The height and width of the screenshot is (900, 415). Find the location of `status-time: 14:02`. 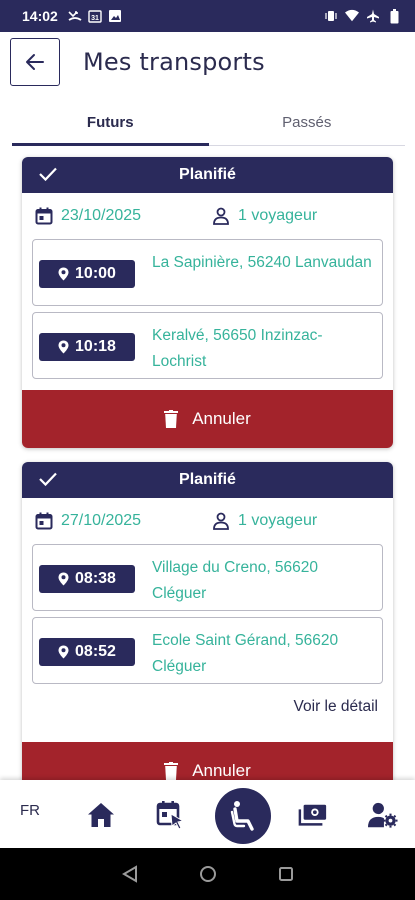

status-time: 14:02 is located at coordinates (40, 16).